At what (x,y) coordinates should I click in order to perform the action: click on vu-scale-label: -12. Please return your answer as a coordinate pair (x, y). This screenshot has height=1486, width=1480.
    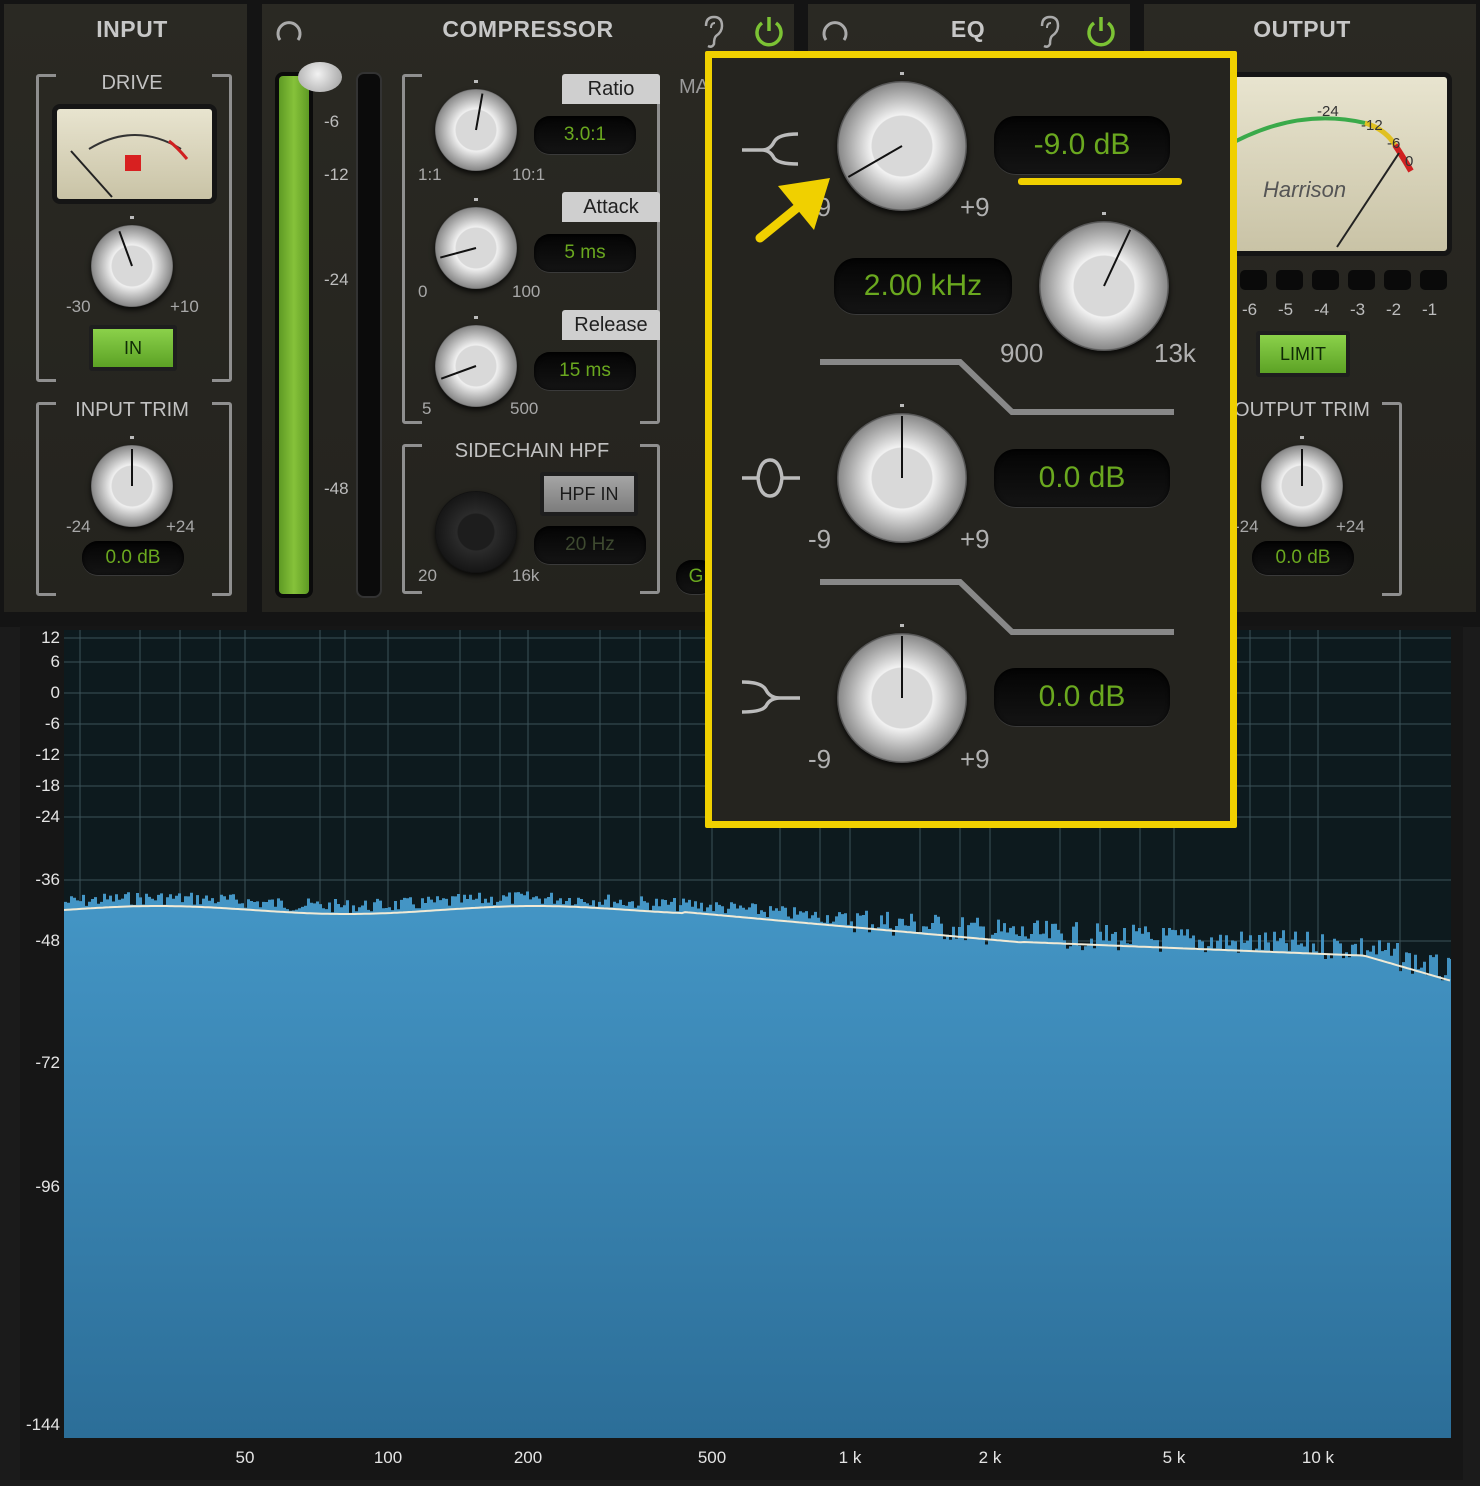
    Looking at the image, I should click on (1372, 125).